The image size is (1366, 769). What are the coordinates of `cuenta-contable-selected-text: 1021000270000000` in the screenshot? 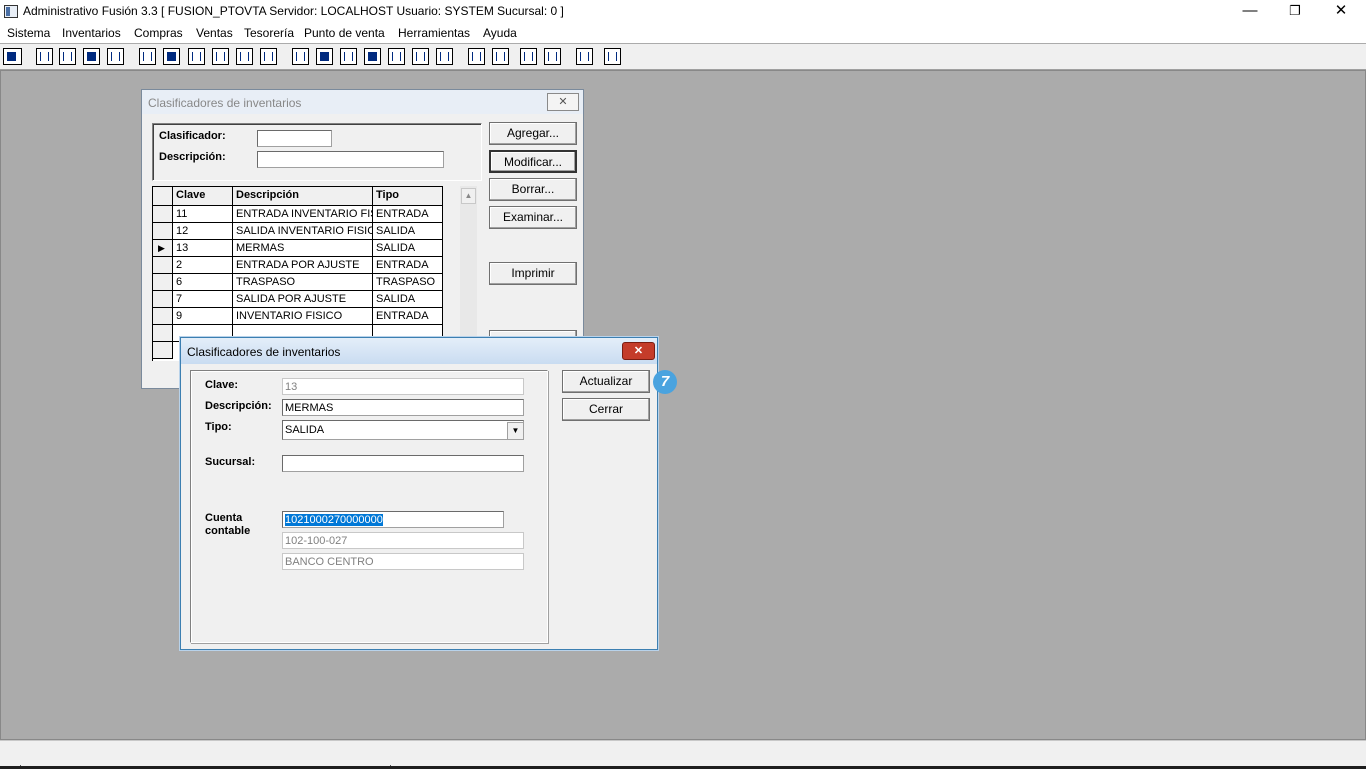 It's located at (334, 520).